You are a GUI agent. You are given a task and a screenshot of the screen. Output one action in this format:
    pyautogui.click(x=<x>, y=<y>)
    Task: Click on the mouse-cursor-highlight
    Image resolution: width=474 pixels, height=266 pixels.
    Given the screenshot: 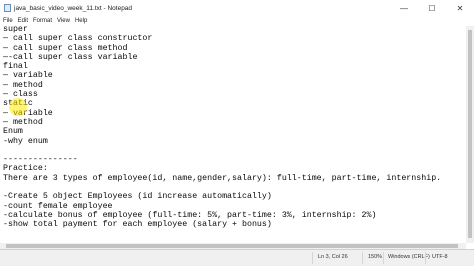 What is the action you would take?
    pyautogui.click(x=18, y=107)
    